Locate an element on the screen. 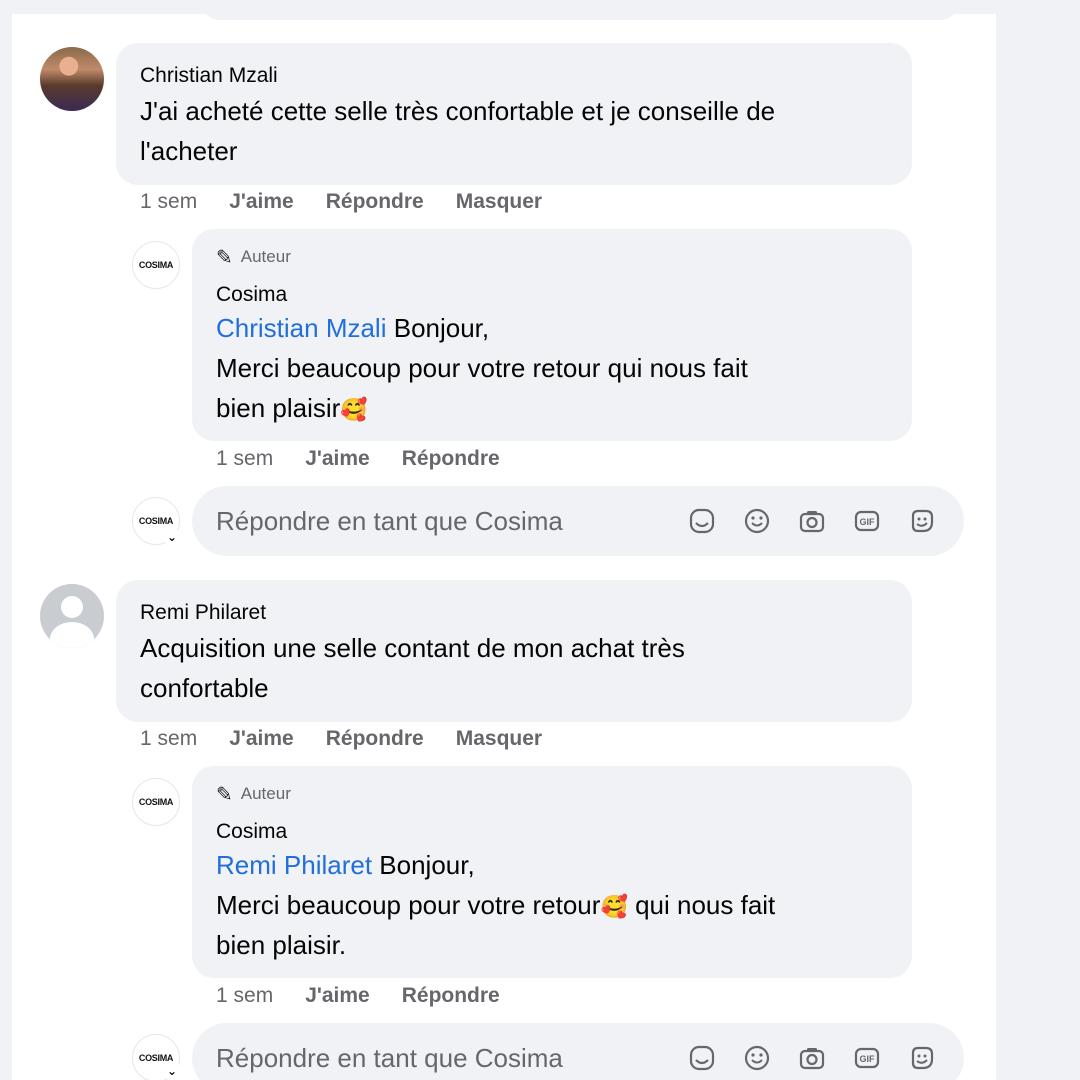 This screenshot has height=1080, width=1080. comment-text-line: l'acheter is located at coordinates (189, 151).